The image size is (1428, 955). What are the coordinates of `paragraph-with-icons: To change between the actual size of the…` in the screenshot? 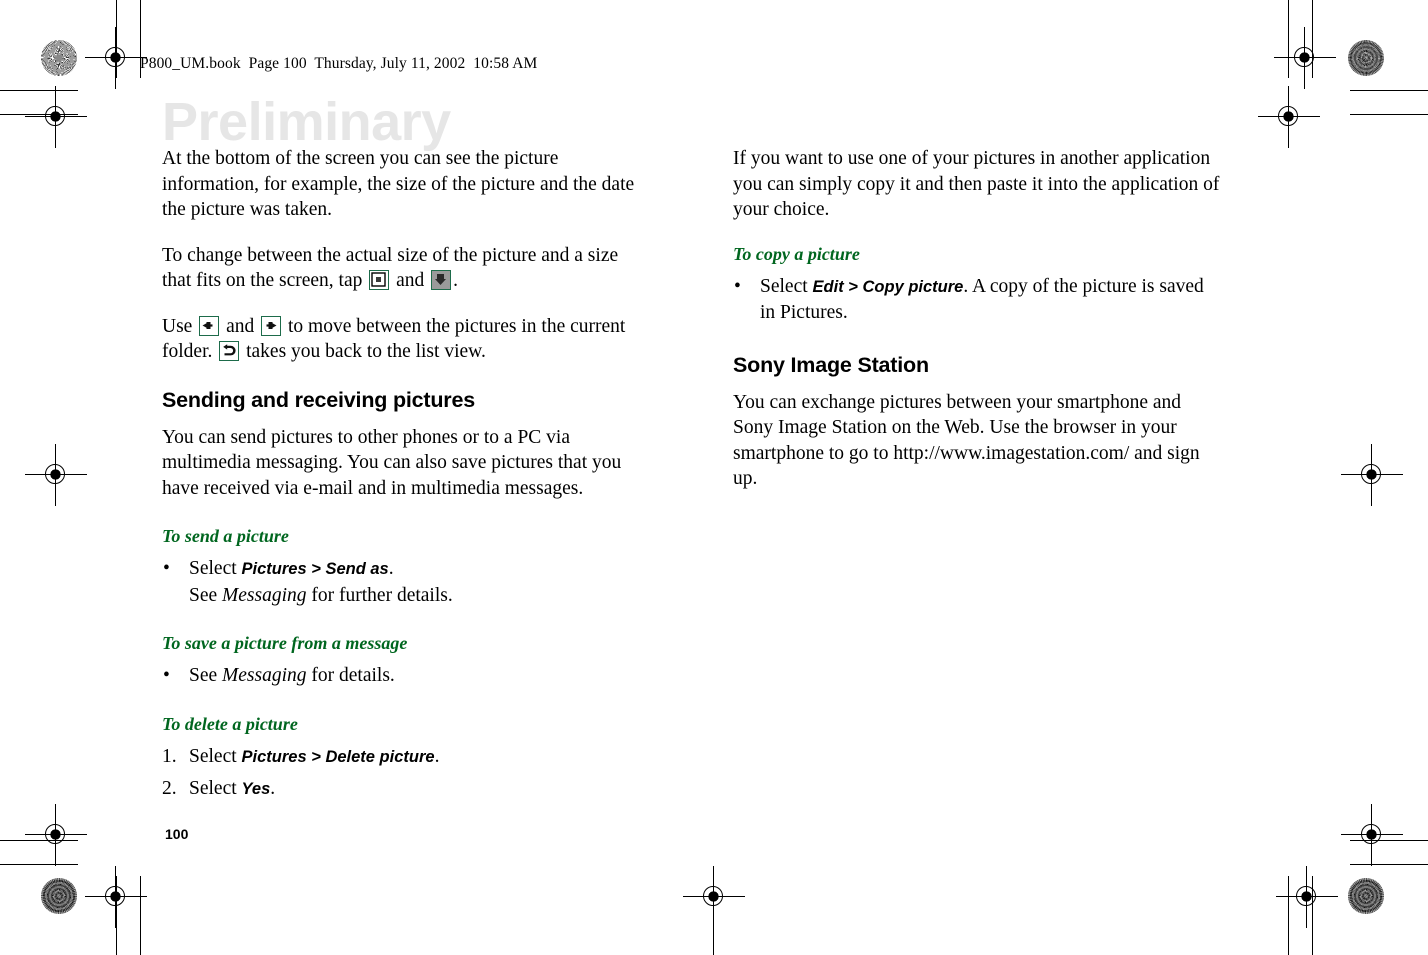 It's located at (407, 268).